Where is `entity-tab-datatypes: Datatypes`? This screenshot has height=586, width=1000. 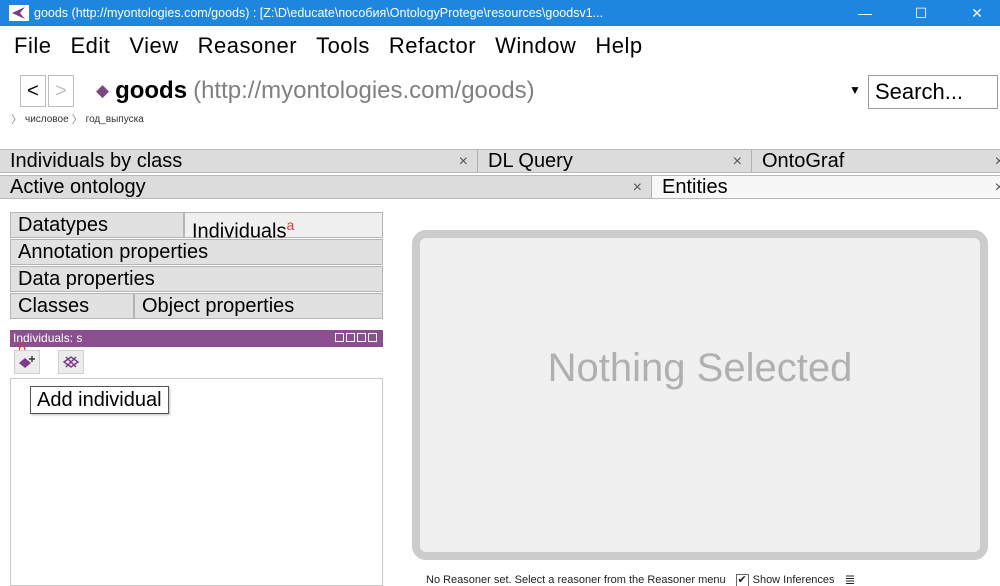
entity-tab-datatypes: Datatypes is located at coordinates (97, 225).